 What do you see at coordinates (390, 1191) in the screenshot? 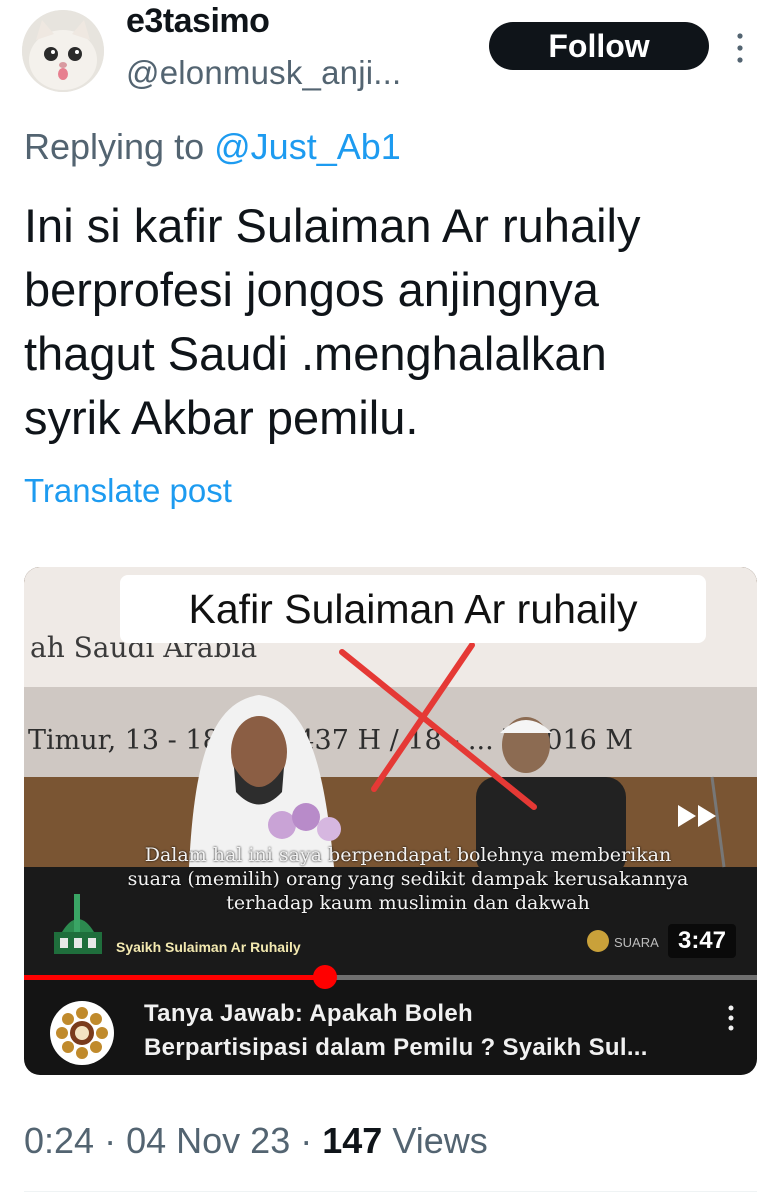
I see `divider` at bounding box center [390, 1191].